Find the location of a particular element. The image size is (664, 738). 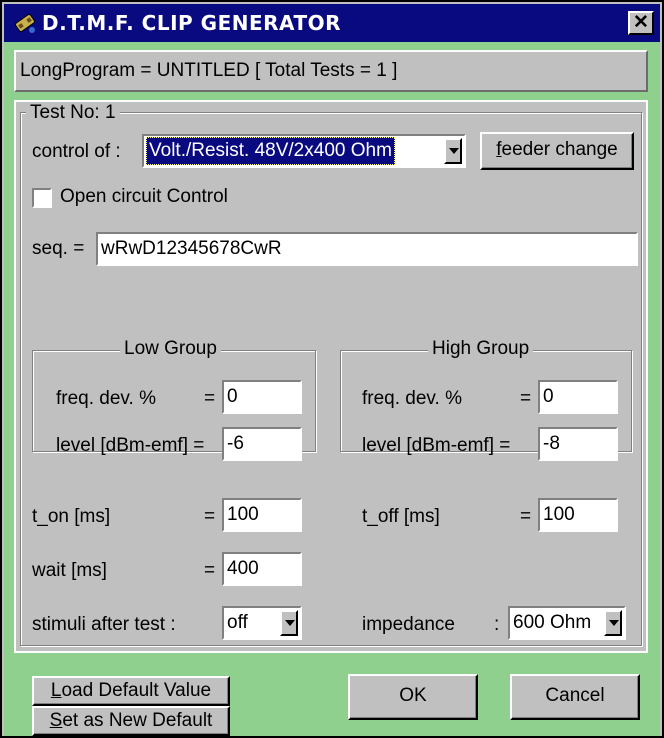

title-bar: D.T.M.F. CLIP GENERATOR ✕ is located at coordinates (332, 23).